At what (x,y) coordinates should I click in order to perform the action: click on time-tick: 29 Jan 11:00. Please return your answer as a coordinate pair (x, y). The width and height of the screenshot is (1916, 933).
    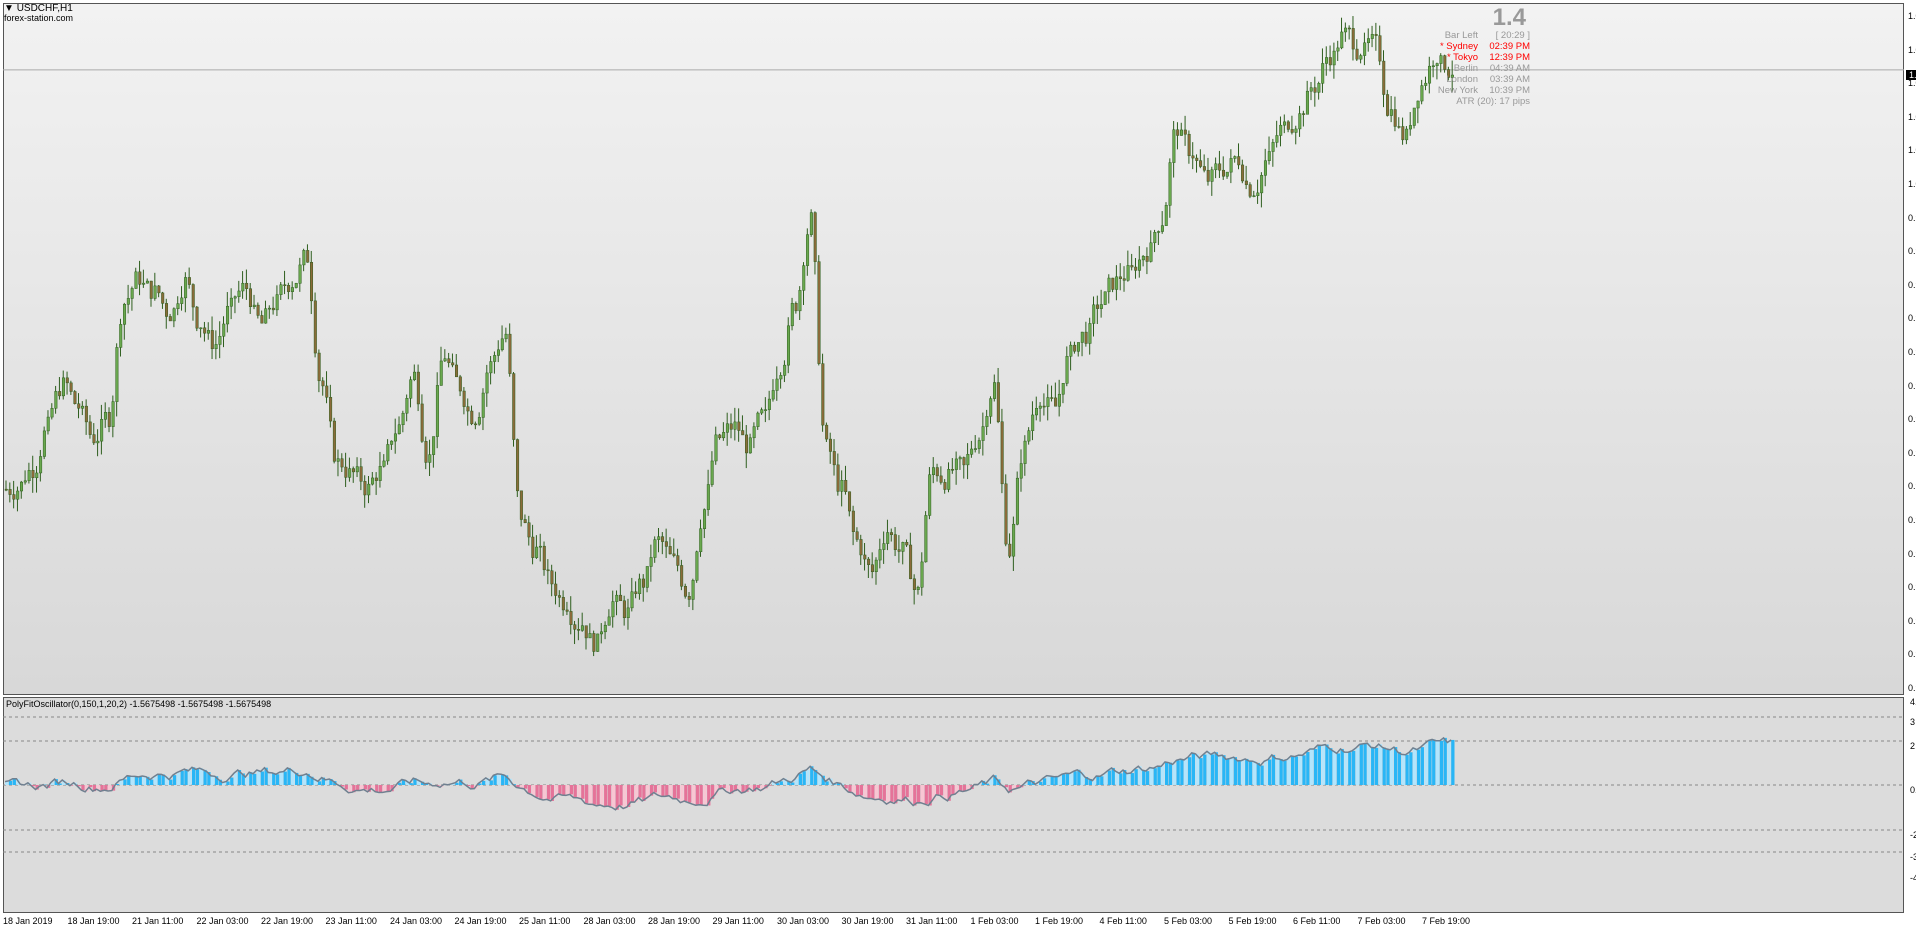
    Looking at the image, I should click on (738, 921).